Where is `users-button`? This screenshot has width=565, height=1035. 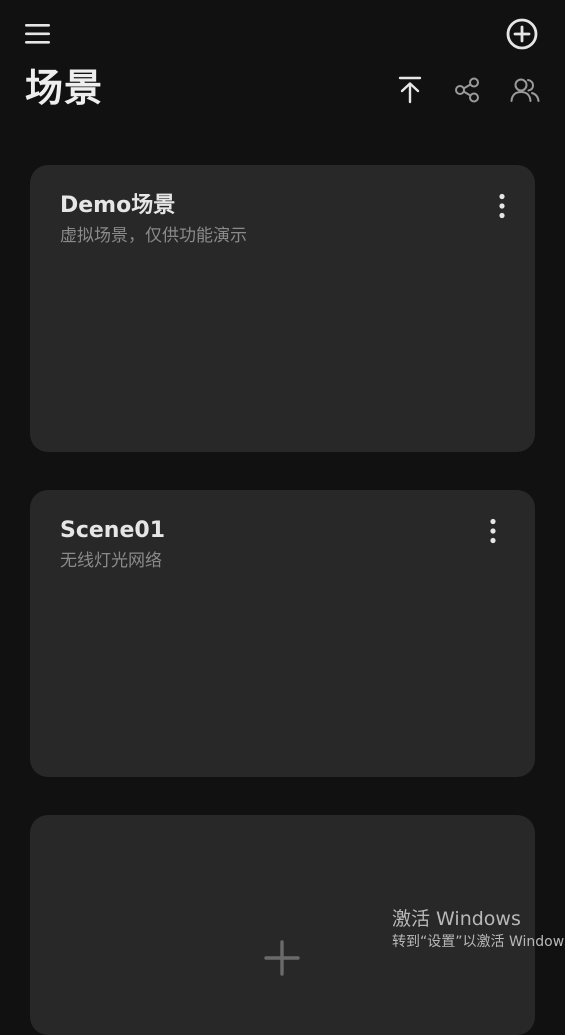 users-button is located at coordinates (525, 90).